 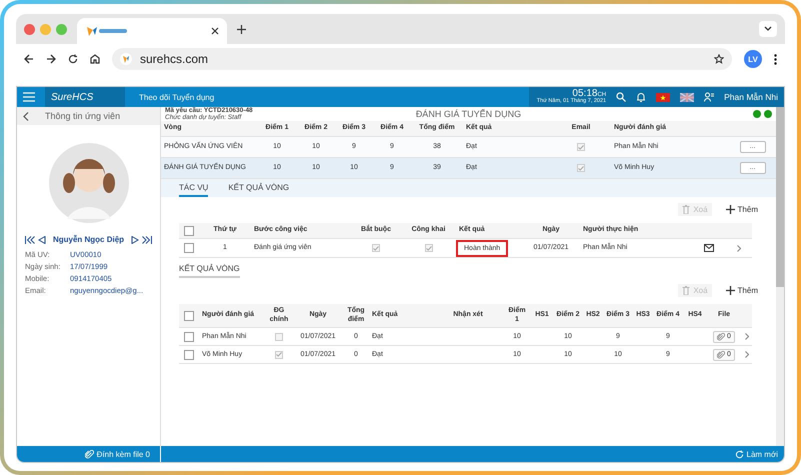 I want to click on section-title: ĐÁNH GIÁ TUYỂN DỤNG, so click(x=469, y=114).